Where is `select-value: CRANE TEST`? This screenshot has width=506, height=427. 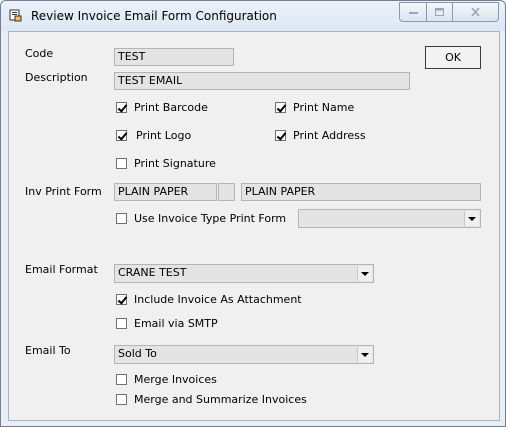 select-value: CRANE TEST is located at coordinates (152, 272).